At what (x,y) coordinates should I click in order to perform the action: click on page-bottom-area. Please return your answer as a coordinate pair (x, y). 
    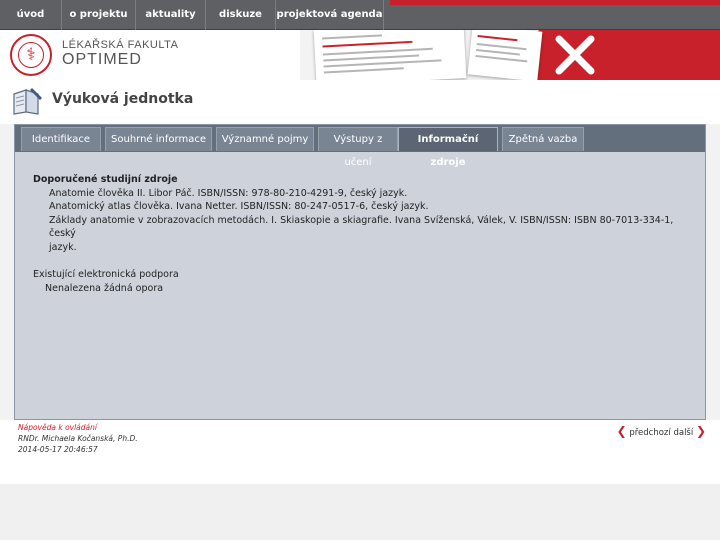
    Looking at the image, I should click on (360, 512).